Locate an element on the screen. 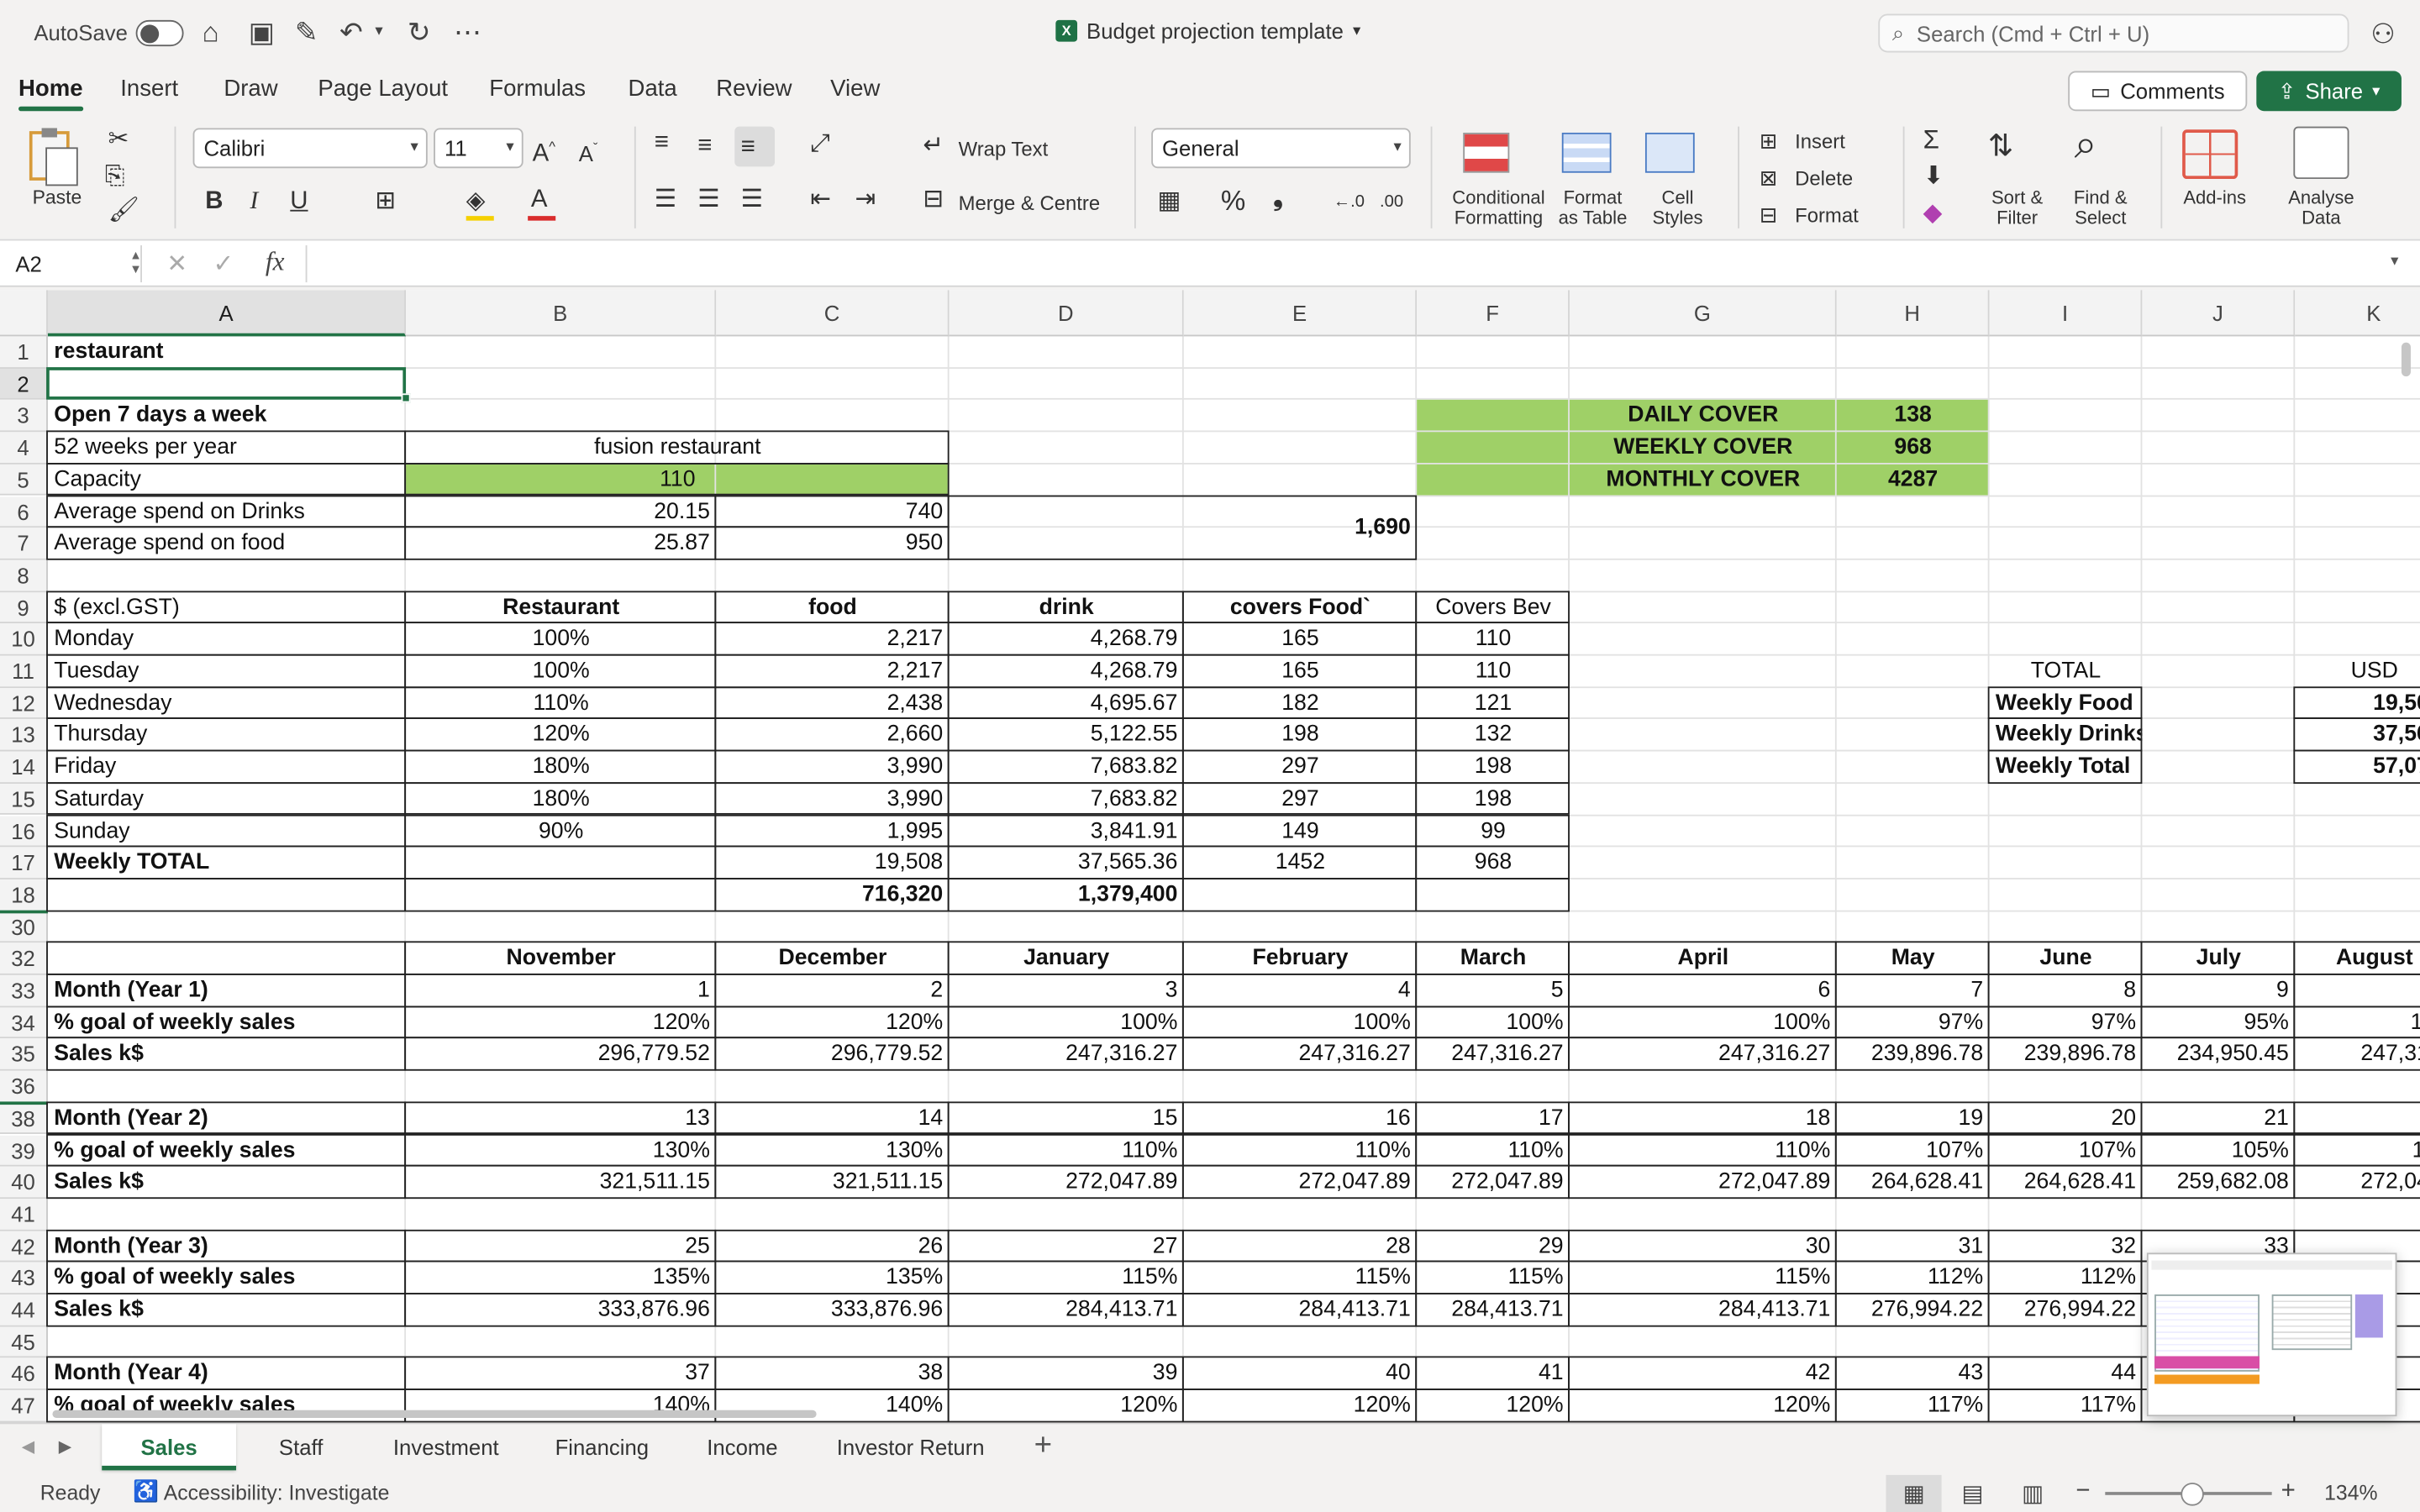  sort-filter-label: Sort & Filter is located at coordinates (2016, 207).